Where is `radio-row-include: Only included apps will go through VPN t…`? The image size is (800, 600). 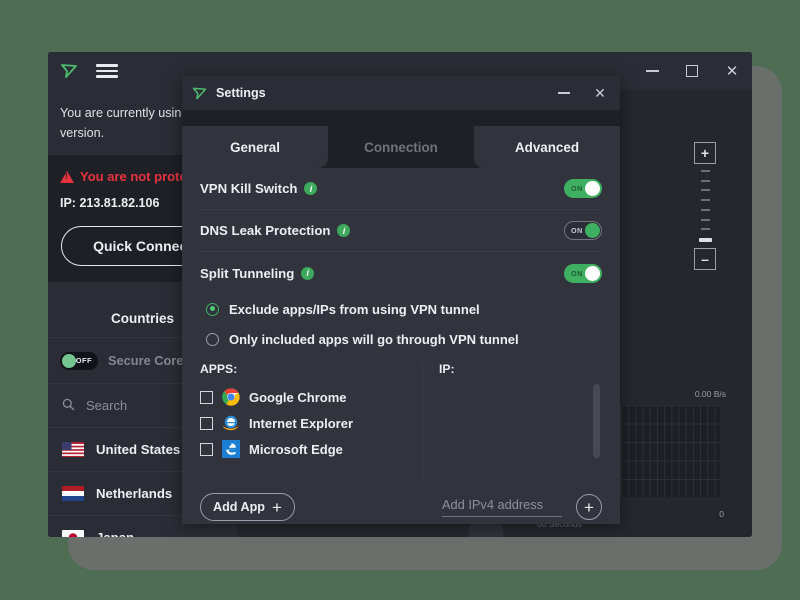 radio-row-include: Only included apps will go through VPN t… is located at coordinates (401, 339).